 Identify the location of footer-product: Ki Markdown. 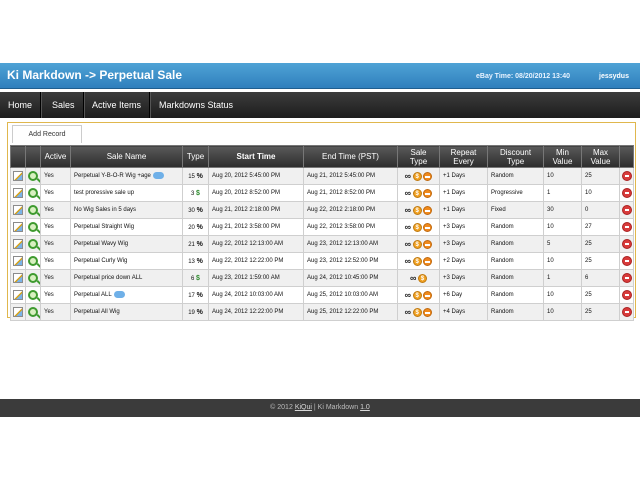
(338, 407).